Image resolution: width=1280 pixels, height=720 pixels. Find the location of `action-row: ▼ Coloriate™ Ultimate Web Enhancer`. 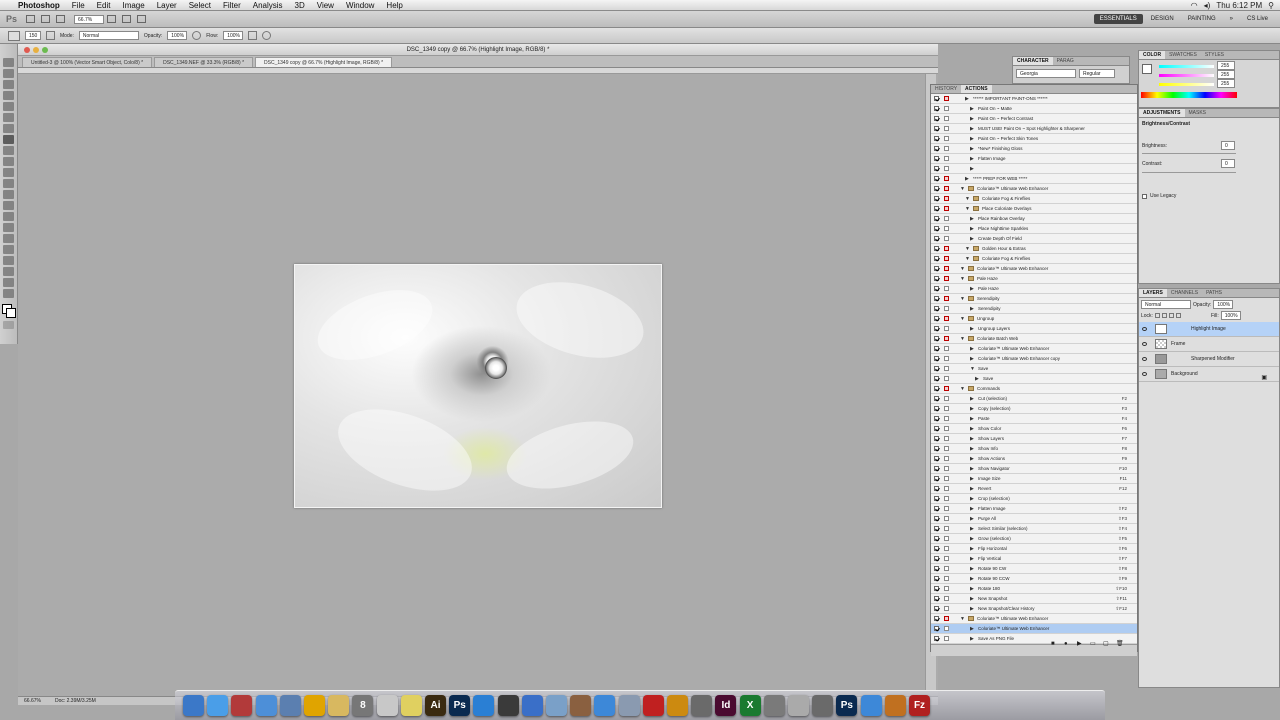

action-row: ▼ Coloriate™ Ultimate Web Enhancer is located at coordinates (1034, 269).